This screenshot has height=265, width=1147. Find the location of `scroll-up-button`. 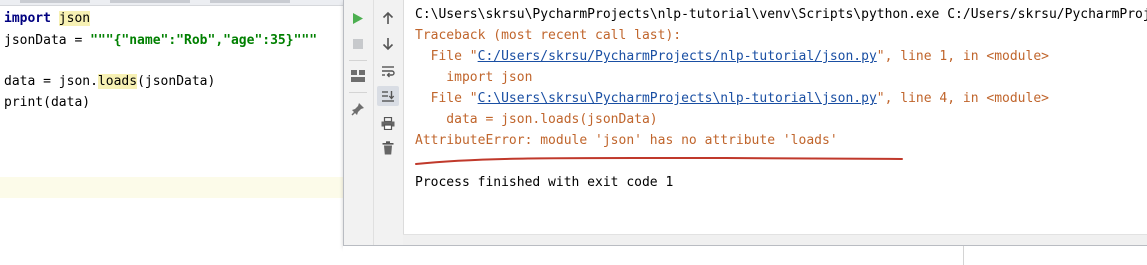

scroll-up-button is located at coordinates (388, 18).